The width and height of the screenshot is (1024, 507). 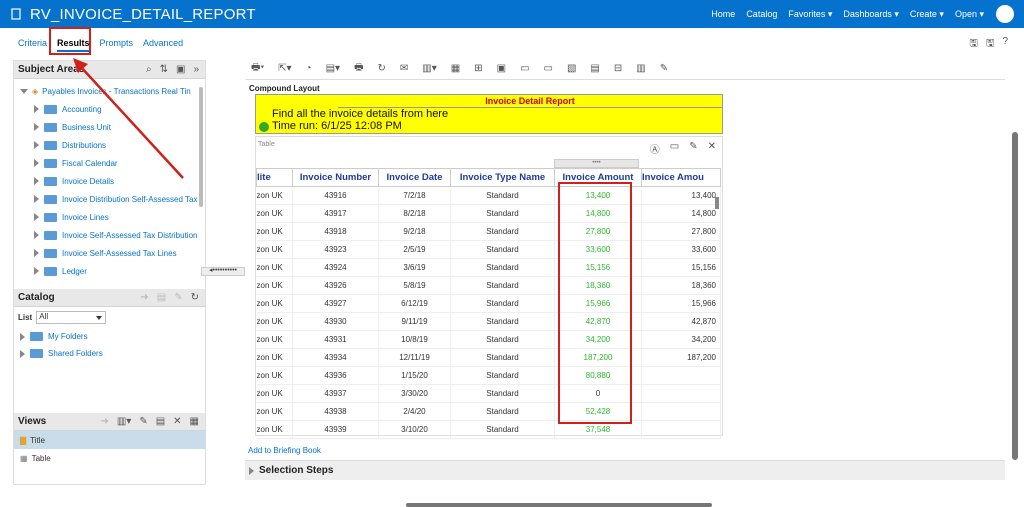 I want to click on table-vertical-scrollbar, so click(x=717, y=203).